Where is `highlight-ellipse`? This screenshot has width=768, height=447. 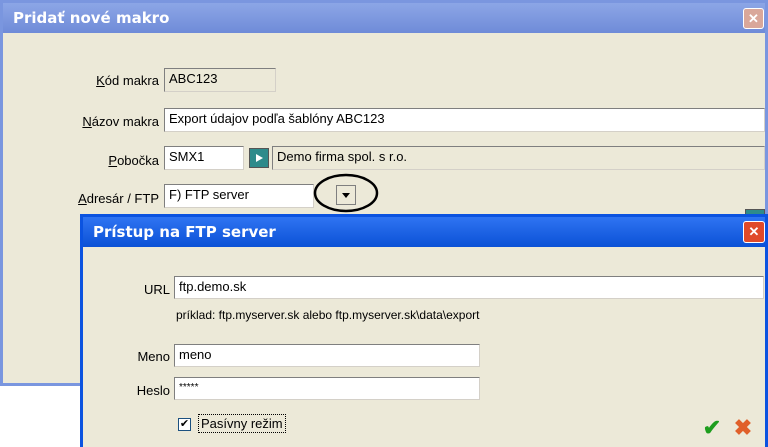
highlight-ellipse is located at coordinates (346, 193).